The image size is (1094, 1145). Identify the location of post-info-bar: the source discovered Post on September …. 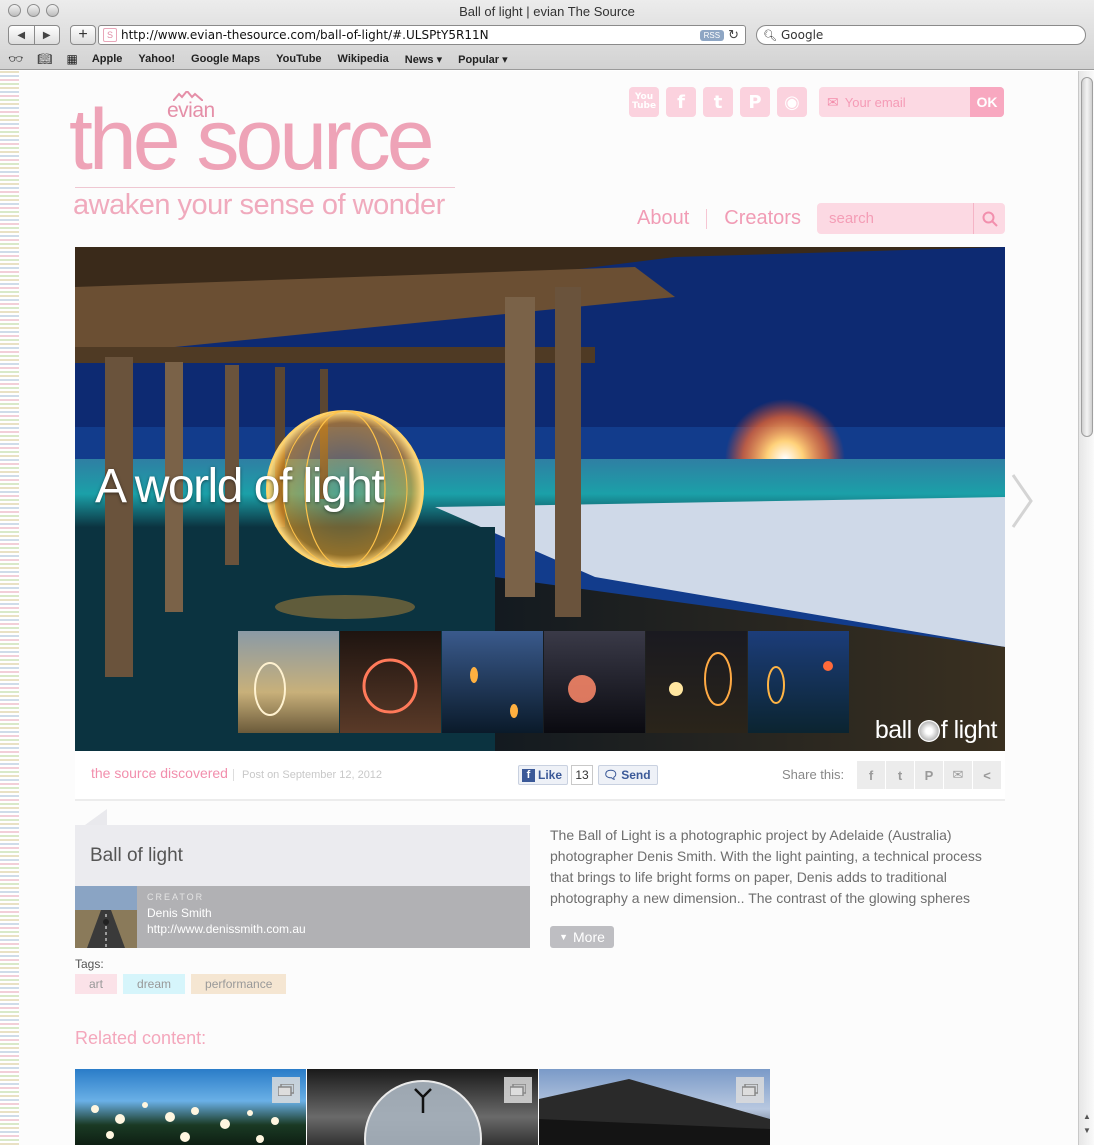
(540, 776).